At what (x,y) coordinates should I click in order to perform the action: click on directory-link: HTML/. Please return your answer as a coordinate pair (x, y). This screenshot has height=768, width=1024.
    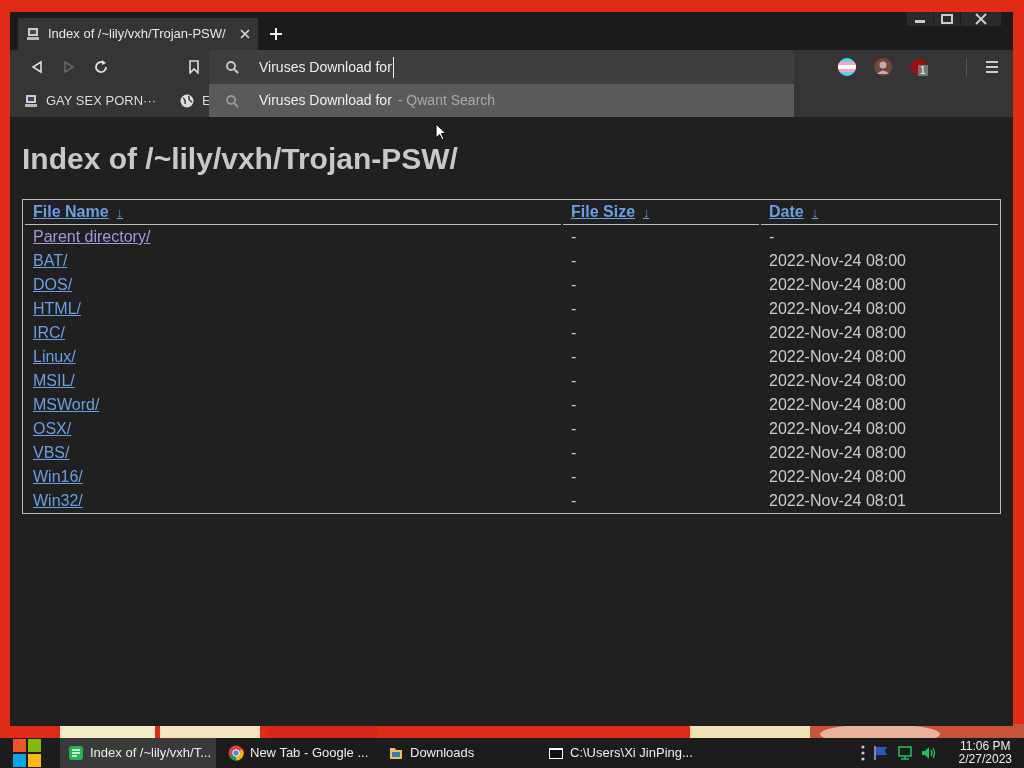
    Looking at the image, I should click on (57, 308).